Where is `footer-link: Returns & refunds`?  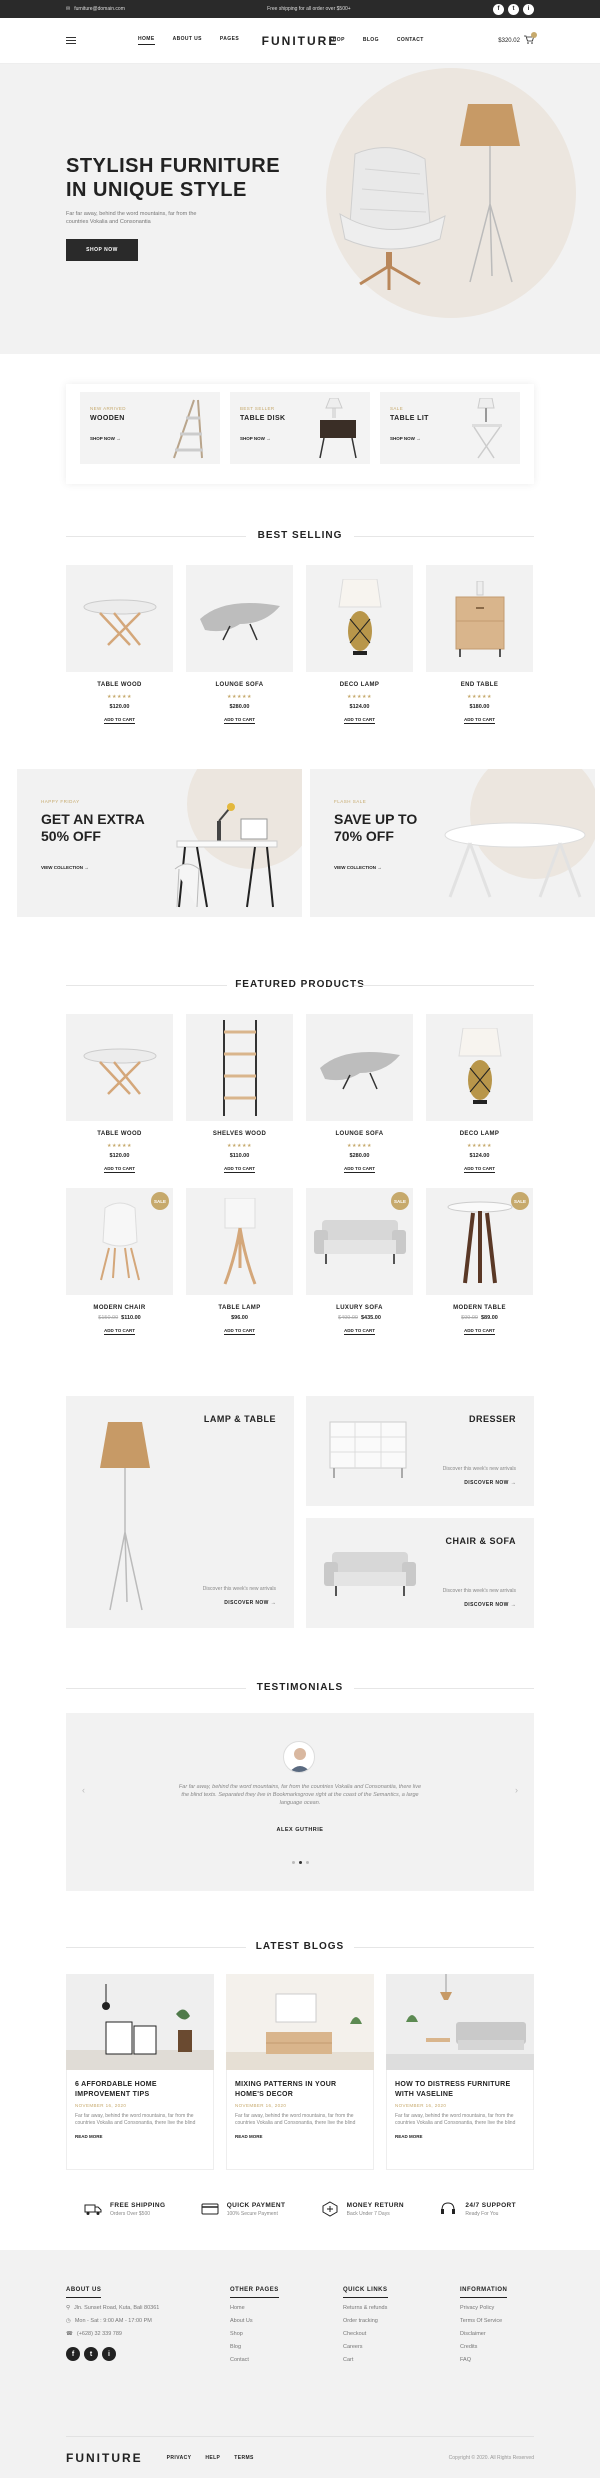
footer-link: Returns & refunds is located at coordinates (365, 2308).